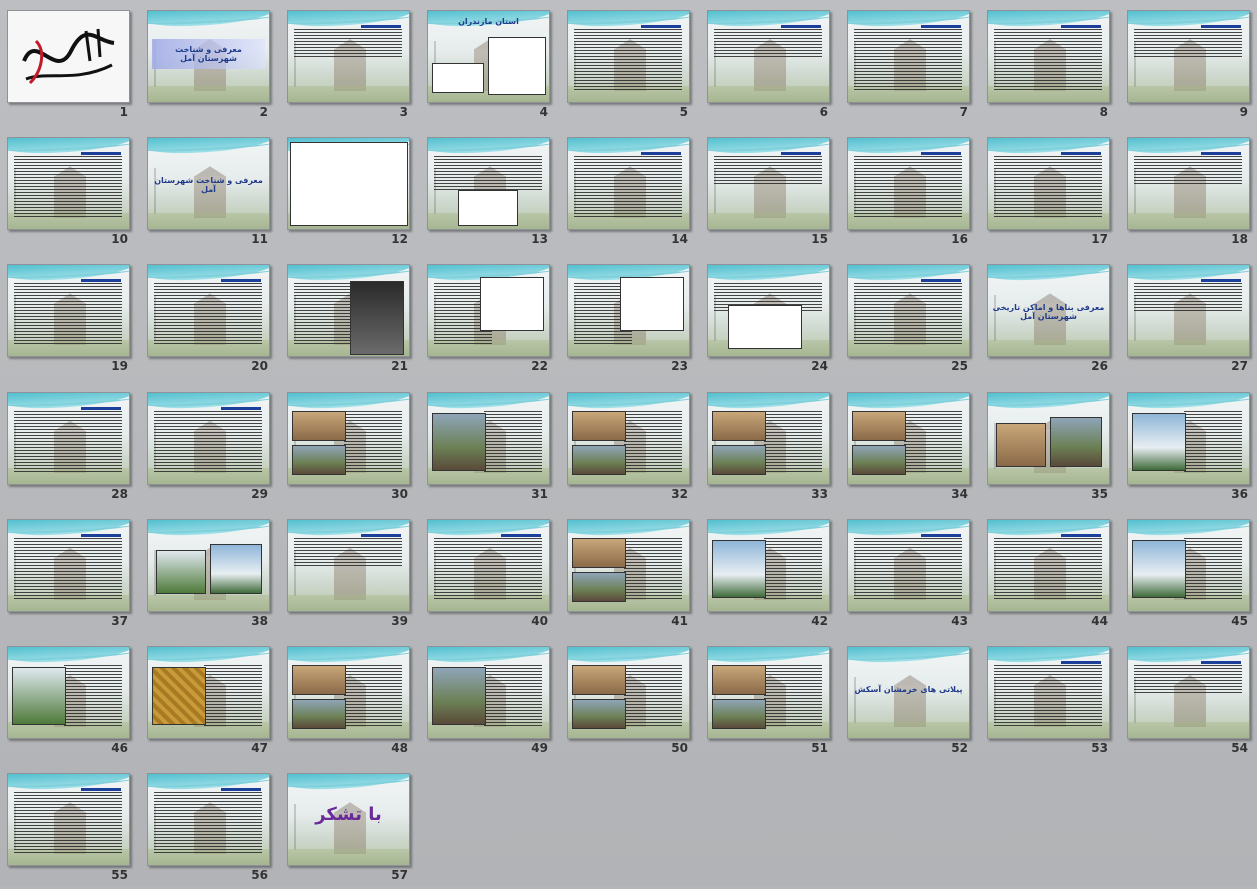  What do you see at coordinates (1103, 112) in the screenshot?
I see `slide-number: 8` at bounding box center [1103, 112].